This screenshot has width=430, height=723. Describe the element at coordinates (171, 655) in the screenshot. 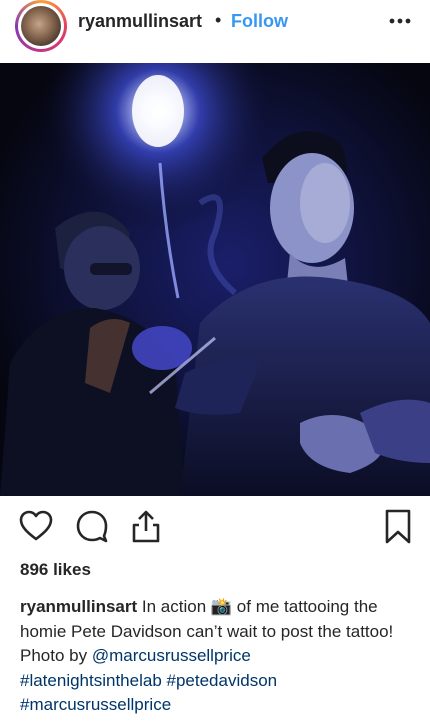

I see `mention-link: @marcusrussellprice` at that location.